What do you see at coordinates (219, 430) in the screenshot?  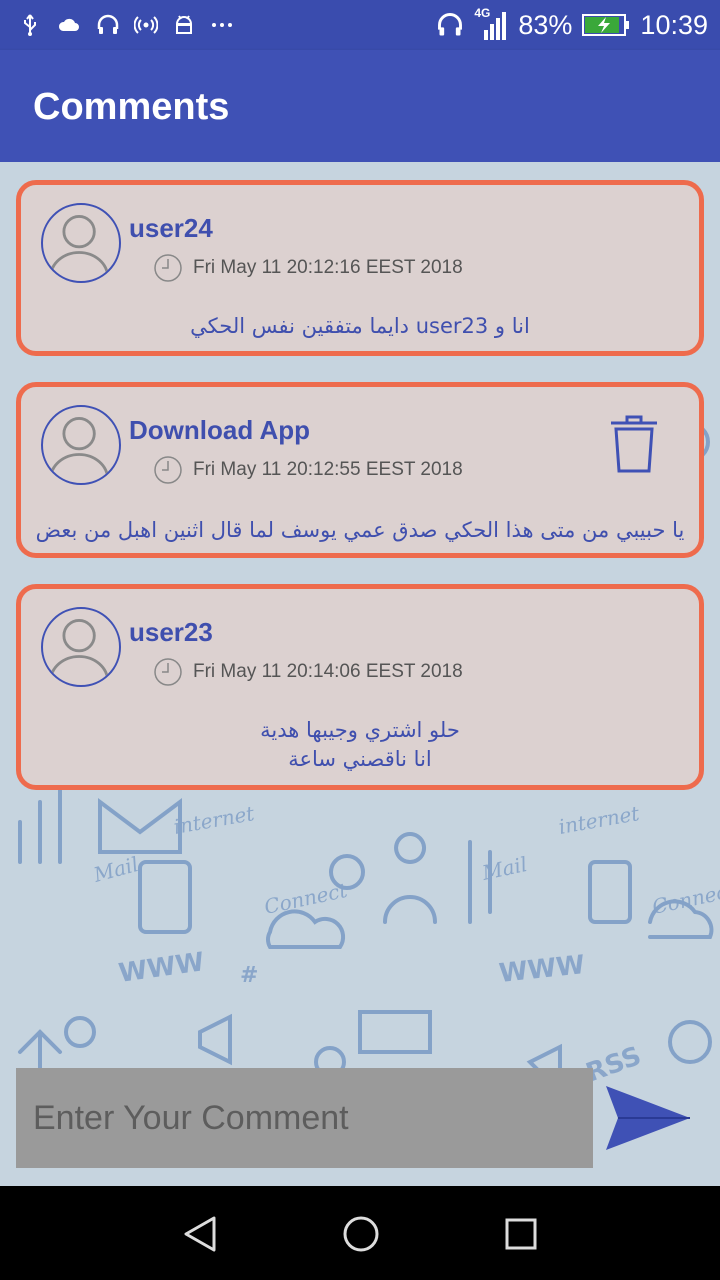 I see `comment-username: Download App` at bounding box center [219, 430].